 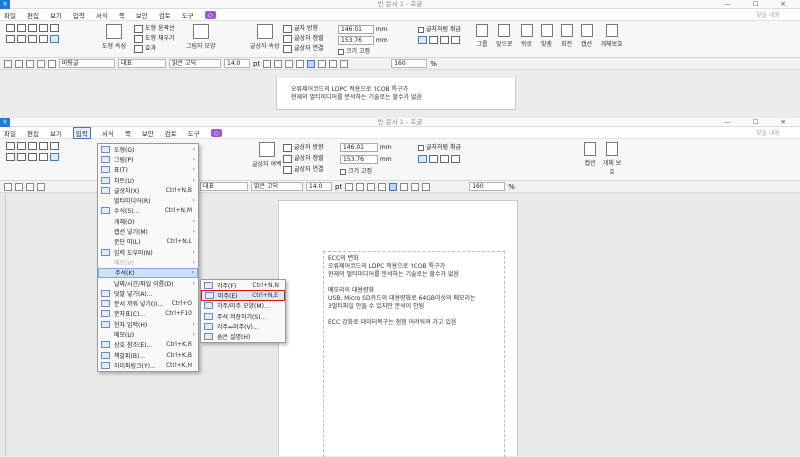 I want to click on back-align-button: 맞춤, so click(x=546, y=36).